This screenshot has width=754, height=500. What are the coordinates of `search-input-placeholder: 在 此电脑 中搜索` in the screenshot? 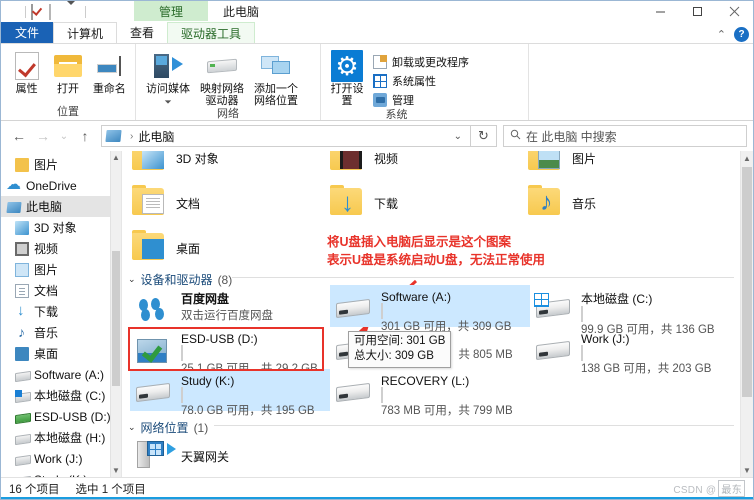 It's located at (571, 136).